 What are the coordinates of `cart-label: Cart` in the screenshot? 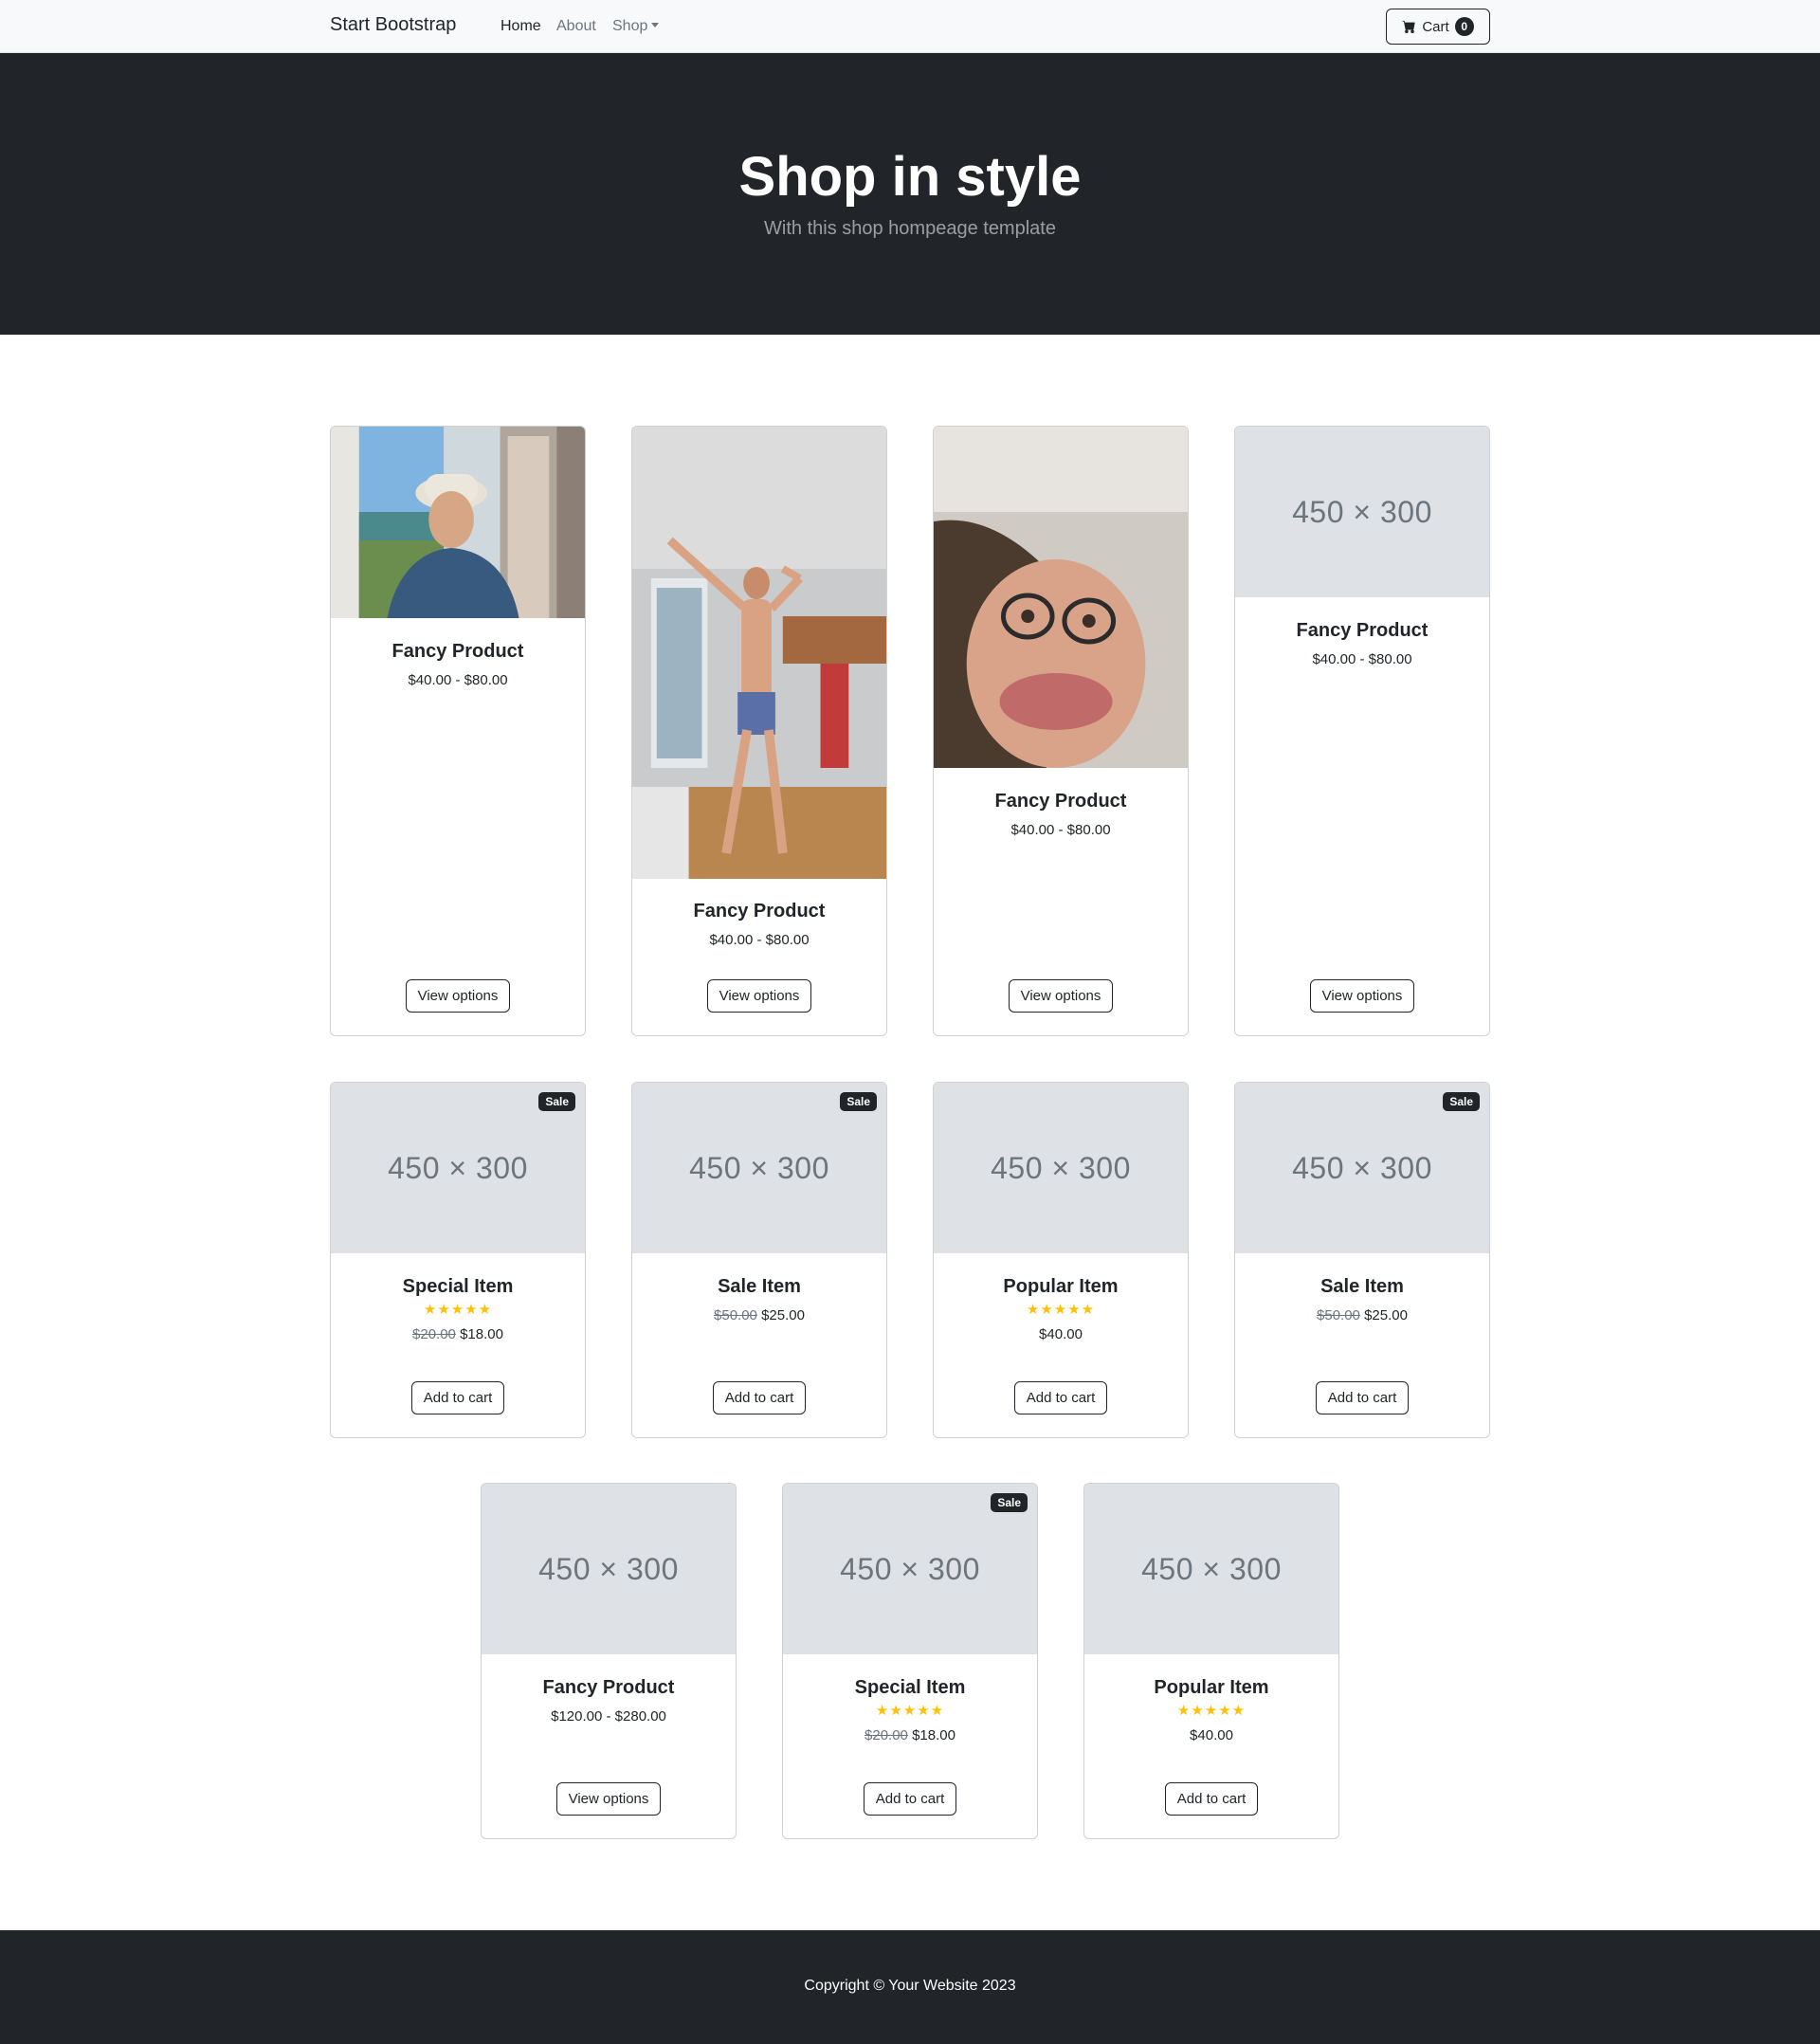 It's located at (1435, 26).